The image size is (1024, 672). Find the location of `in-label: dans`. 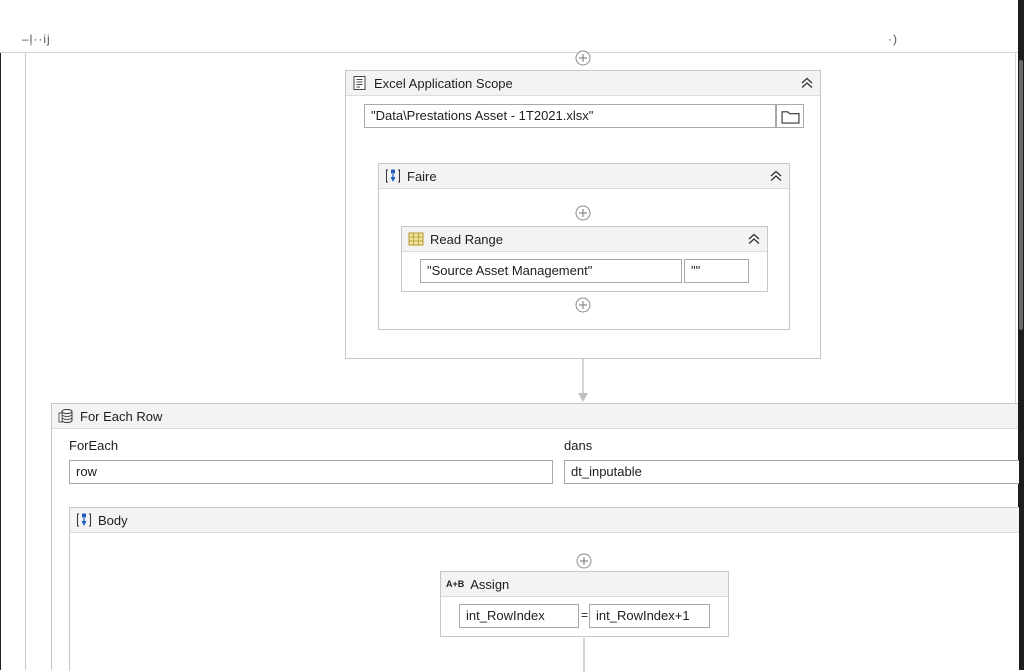

in-label: dans is located at coordinates (578, 445).